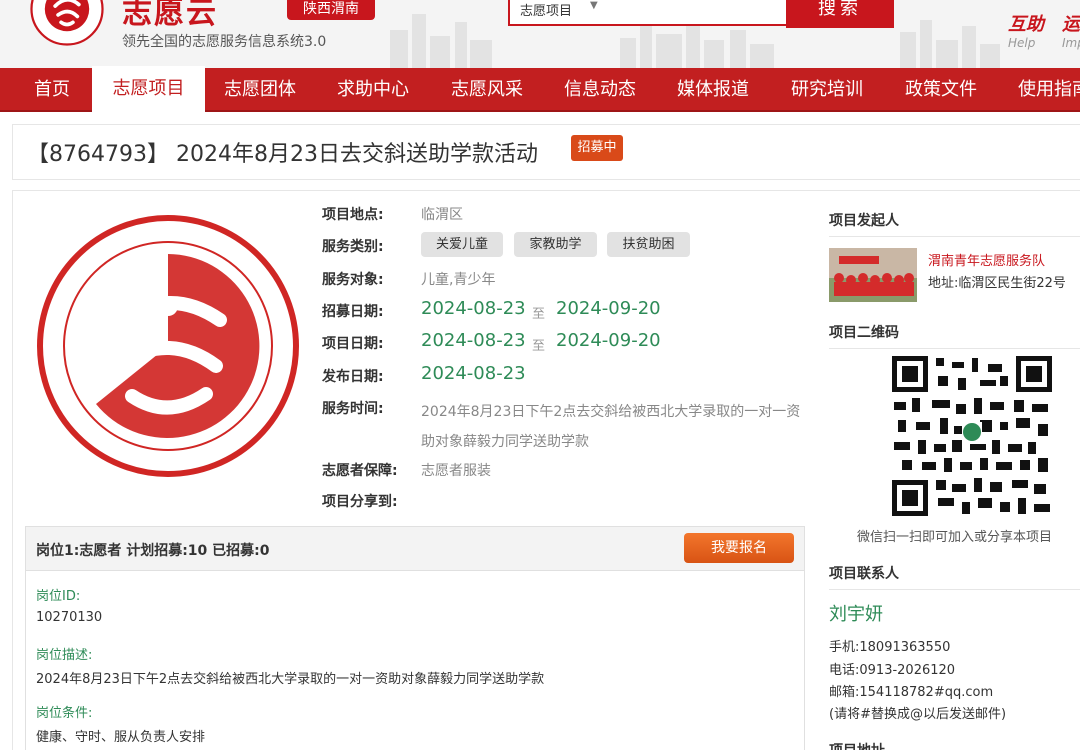 The width and height of the screenshot is (1080, 750). Describe the element at coordinates (911, 690) in the screenshot. I see `contact-email: 邮箱:154118782#qq.com` at that location.